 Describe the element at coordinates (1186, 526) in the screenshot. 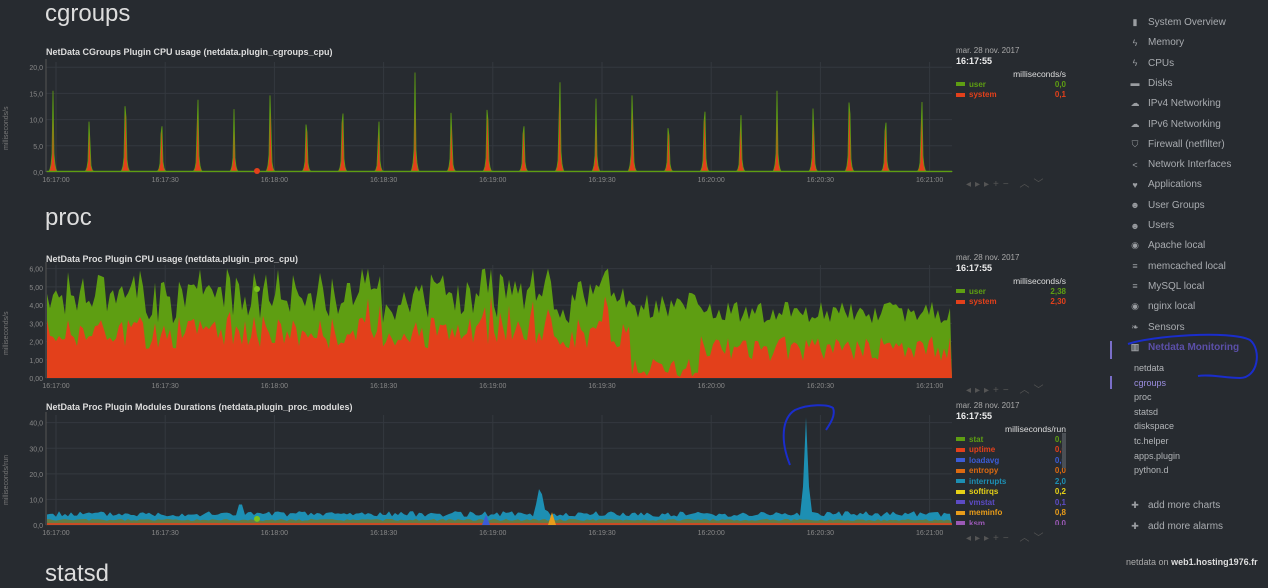

I see `sidebar-action-label: add more alarms` at that location.